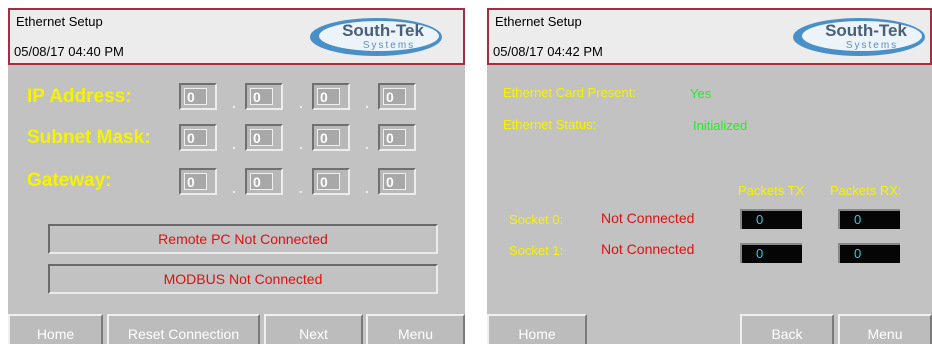 This screenshot has width=932, height=344. What do you see at coordinates (569, 92) in the screenshot?
I see `ethernet-card-present-label: Ethernet Card Present:` at bounding box center [569, 92].